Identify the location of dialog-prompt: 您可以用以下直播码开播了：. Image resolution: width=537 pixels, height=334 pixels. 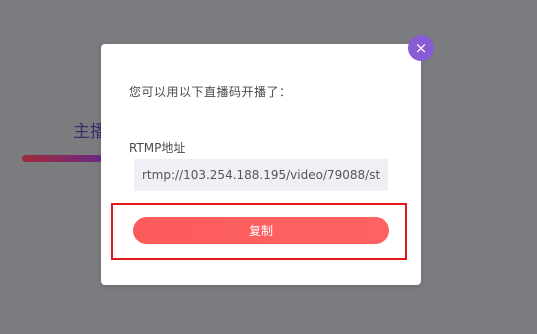
(210, 92).